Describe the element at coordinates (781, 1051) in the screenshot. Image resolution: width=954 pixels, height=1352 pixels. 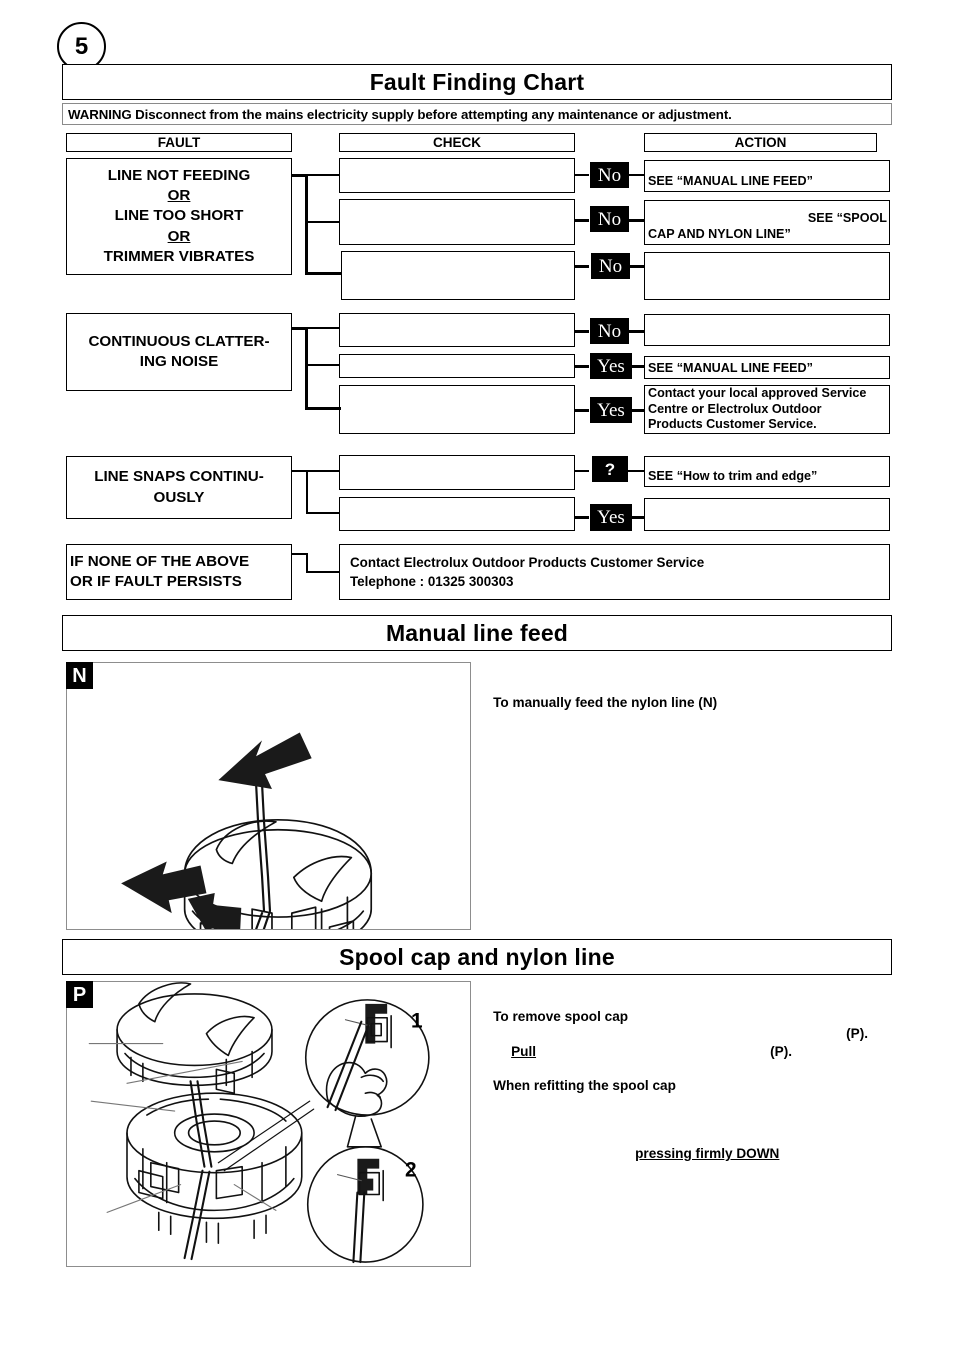
I see `spool-cap-p-mid-label: (P).` at that location.